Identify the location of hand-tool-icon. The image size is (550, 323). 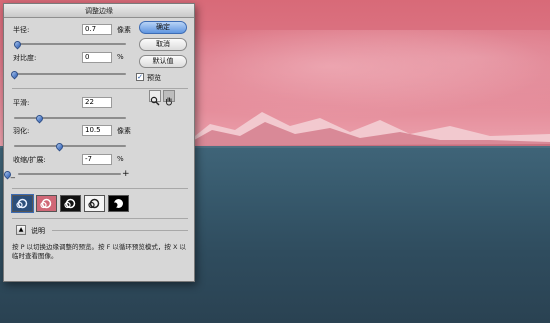
(169, 98).